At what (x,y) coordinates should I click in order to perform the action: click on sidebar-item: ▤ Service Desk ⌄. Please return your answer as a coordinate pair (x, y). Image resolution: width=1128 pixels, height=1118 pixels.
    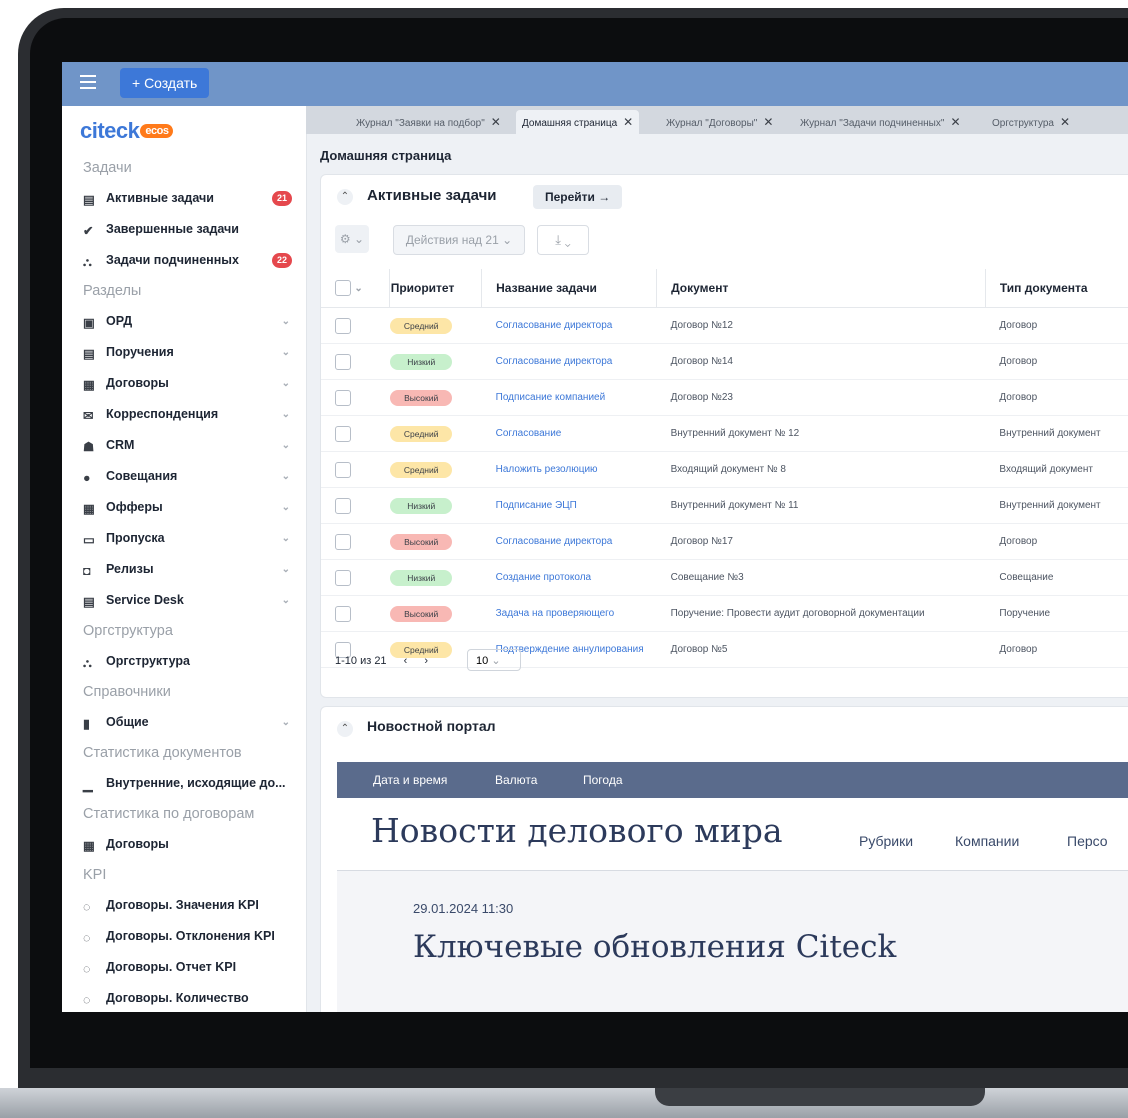
    Looking at the image, I should click on (184, 600).